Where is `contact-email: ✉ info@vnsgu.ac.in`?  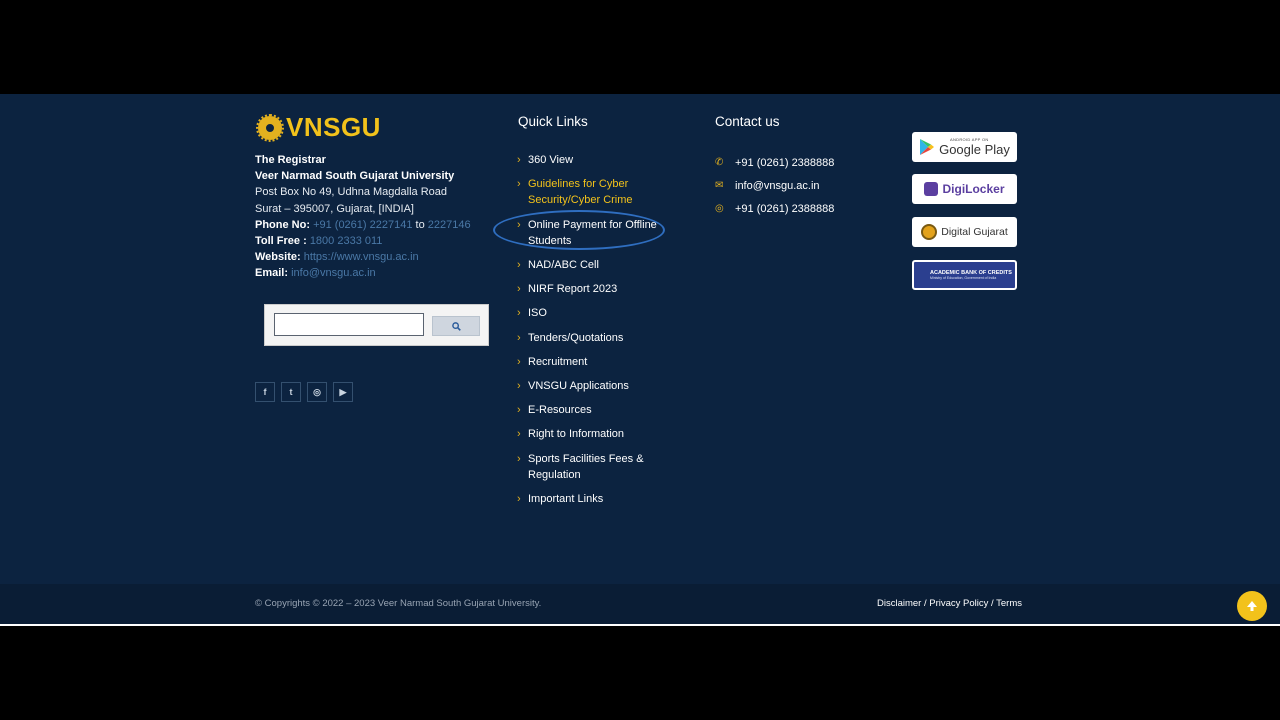 contact-email: ✉ info@vnsgu.ac.in is located at coordinates (774, 185).